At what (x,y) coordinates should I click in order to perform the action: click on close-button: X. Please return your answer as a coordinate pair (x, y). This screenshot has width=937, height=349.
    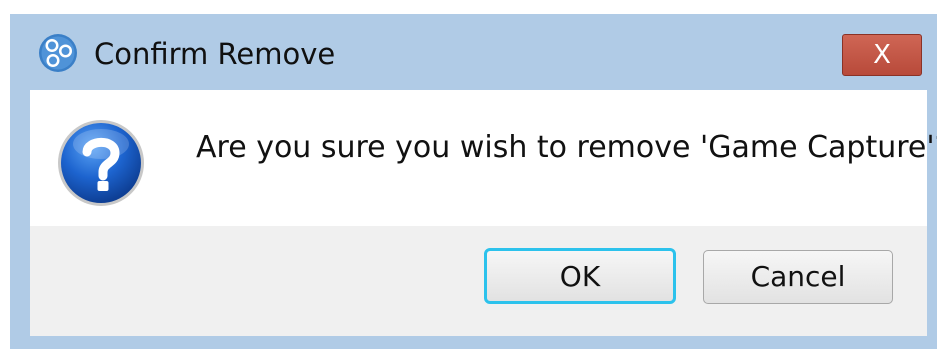
    Looking at the image, I should click on (882, 55).